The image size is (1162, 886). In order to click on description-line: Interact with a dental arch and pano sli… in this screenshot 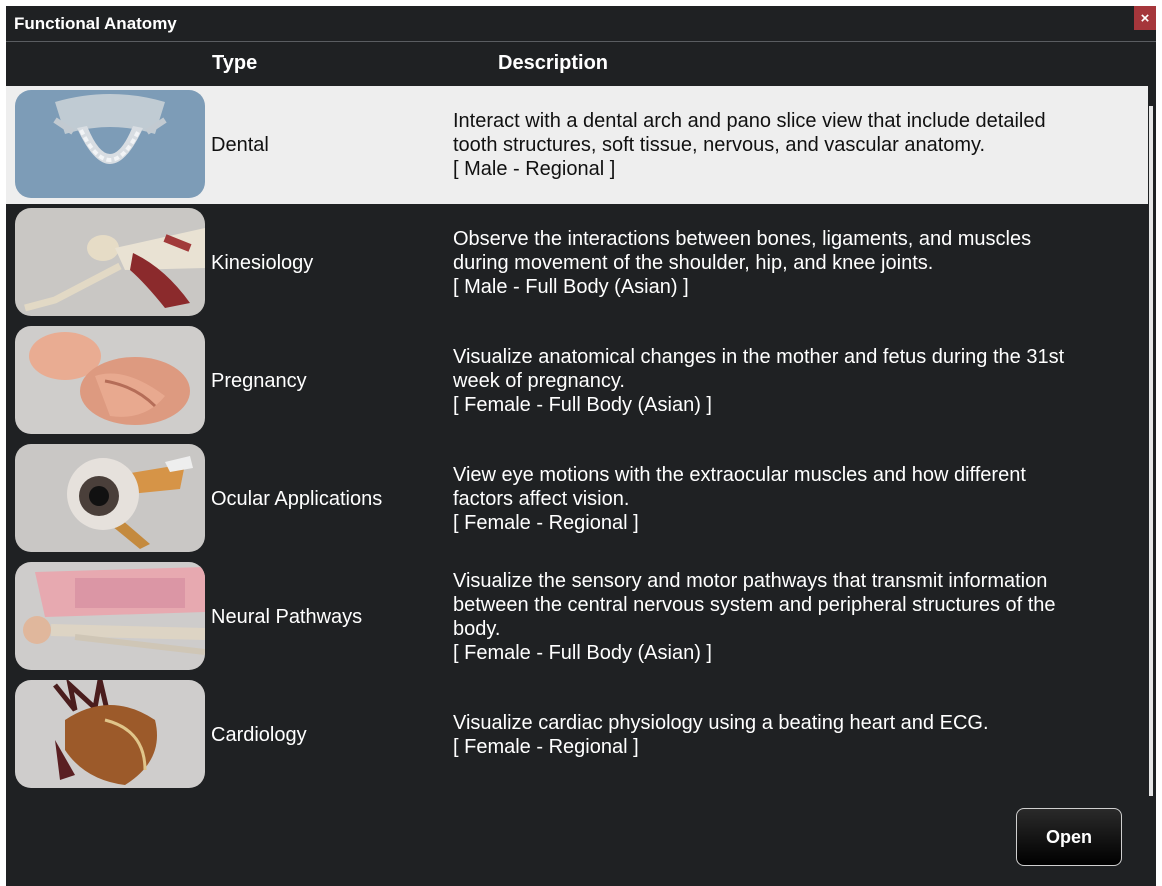, I will do `click(749, 121)`.